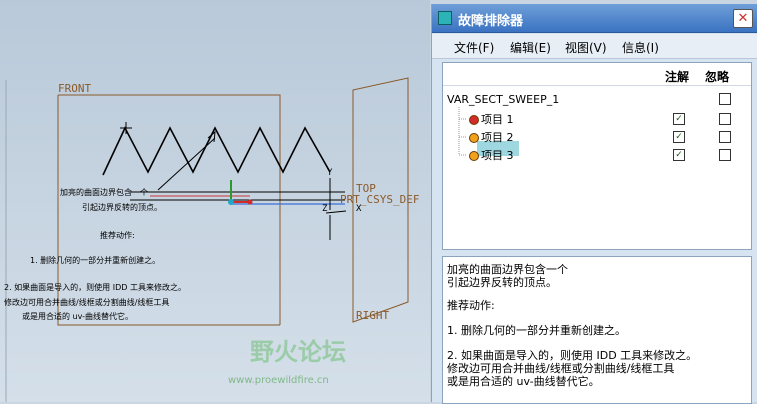 The image size is (757, 404). I want to click on bg-note-6: 修改边可用合并曲线/线框或分割曲线/线框工具, so click(87, 302).